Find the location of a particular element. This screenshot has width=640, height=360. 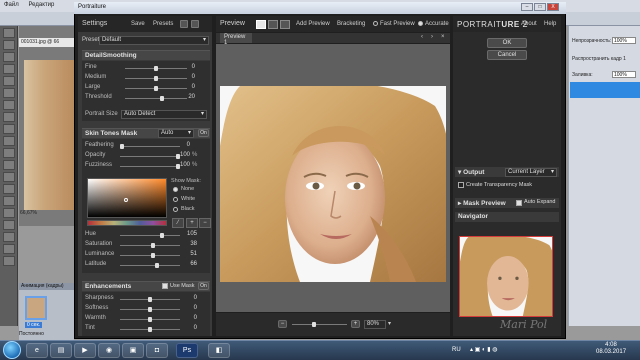

skin-mask-toggle: On is located at coordinates (203, 133).